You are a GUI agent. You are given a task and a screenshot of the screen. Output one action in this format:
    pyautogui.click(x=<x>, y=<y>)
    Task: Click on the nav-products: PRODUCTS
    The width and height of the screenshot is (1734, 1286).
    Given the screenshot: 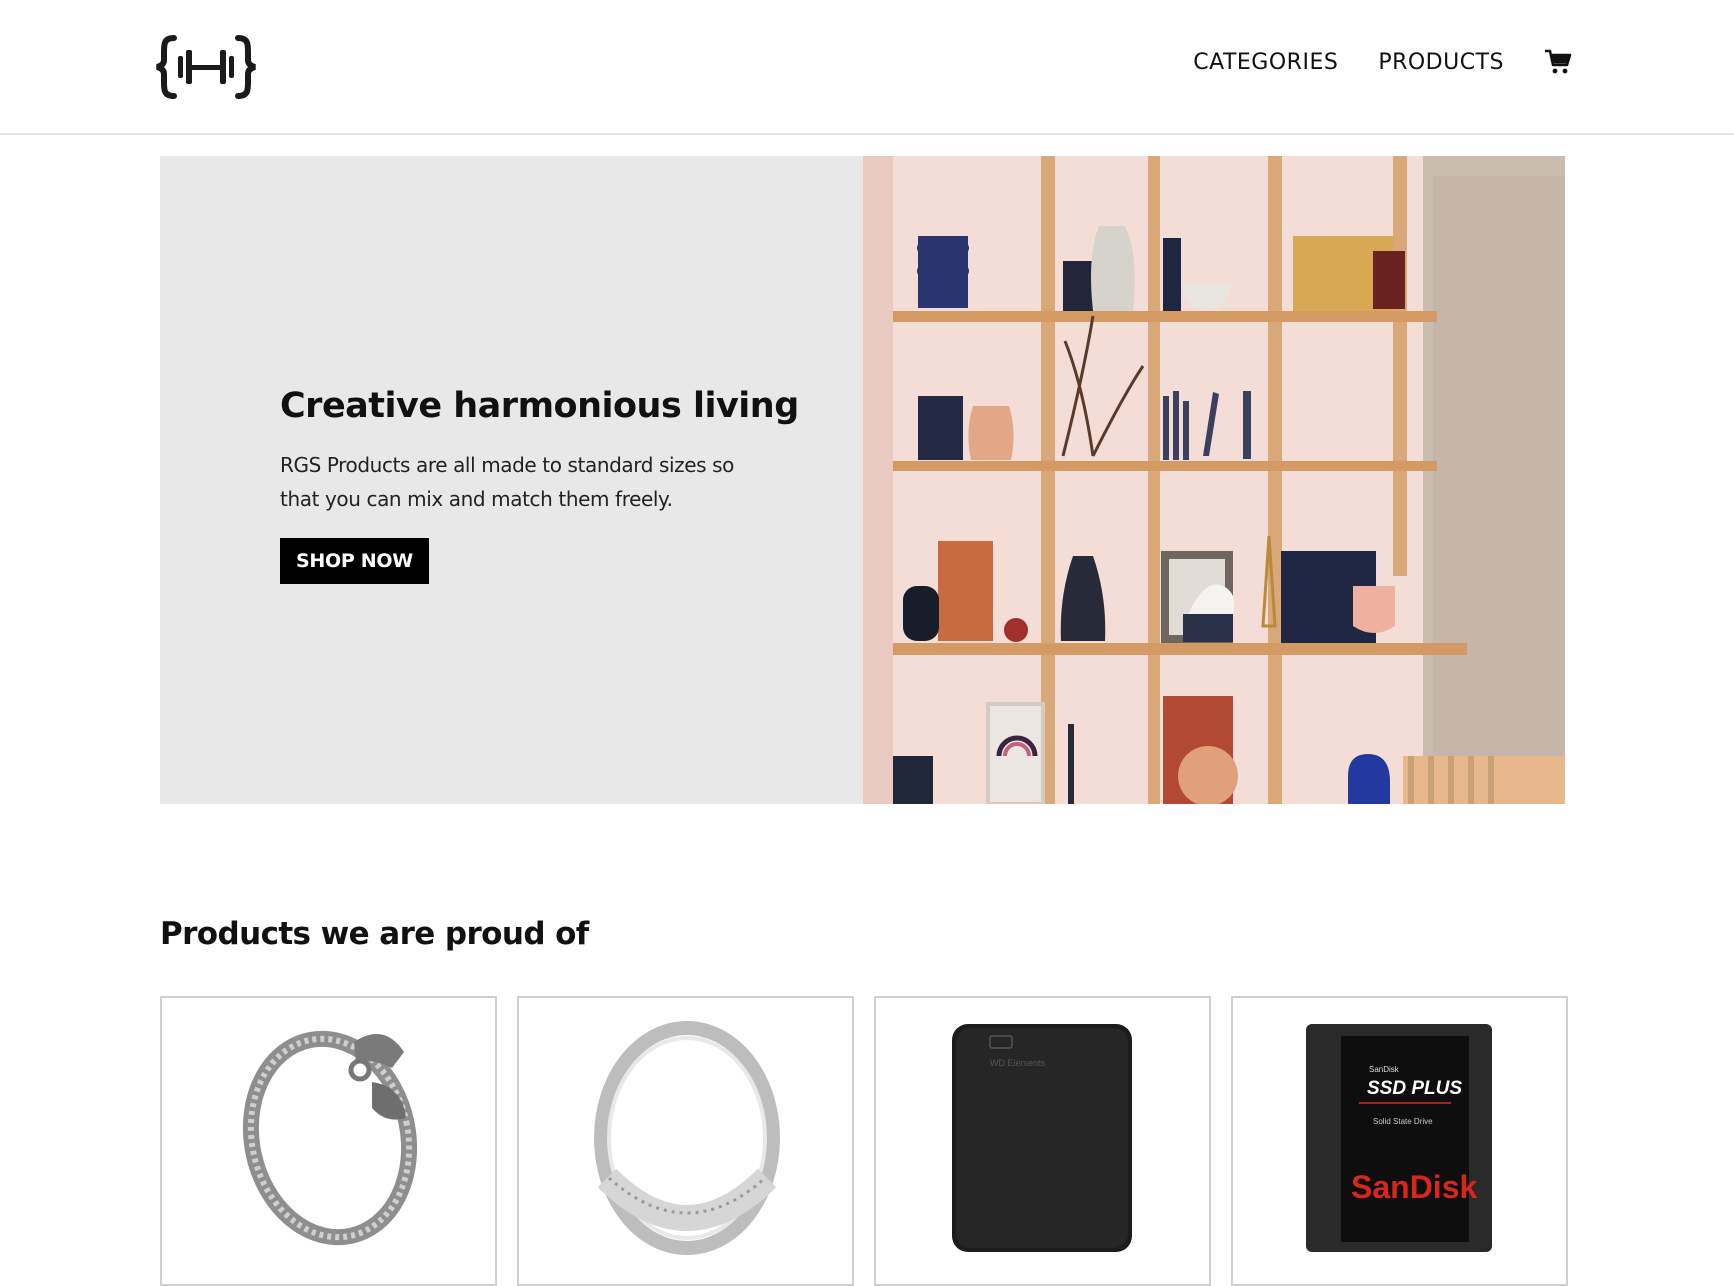 What is the action you would take?
    pyautogui.click(x=1441, y=62)
    